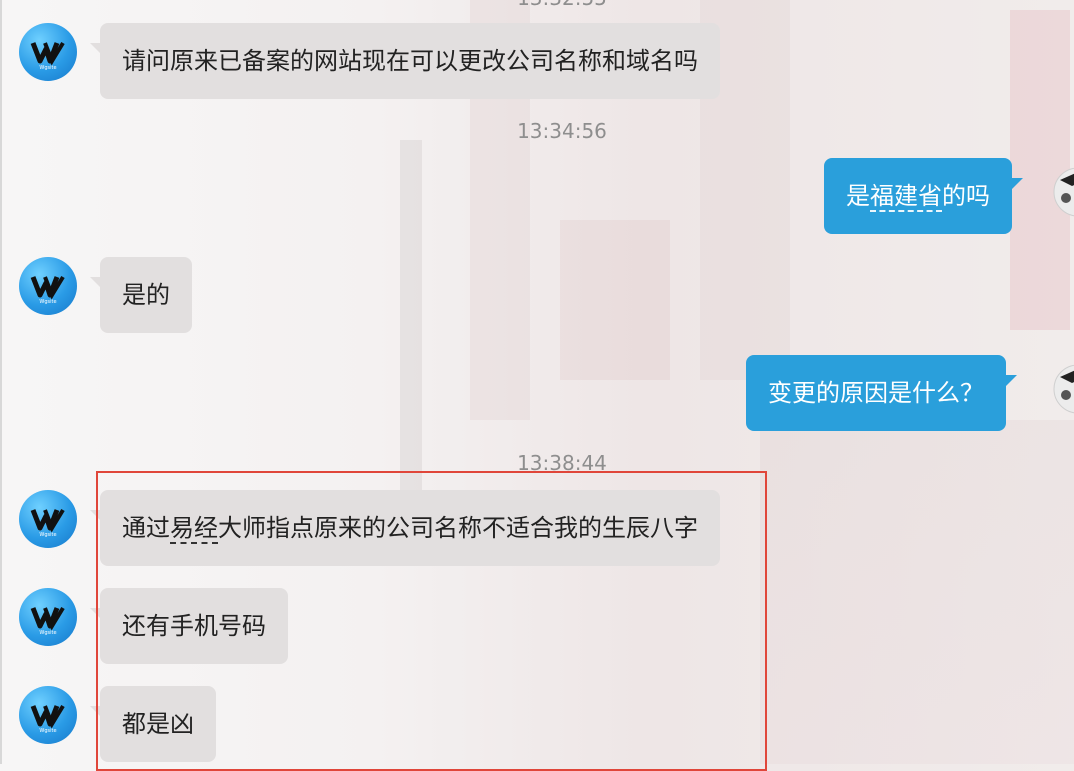  Describe the element at coordinates (410, 61) in the screenshot. I see `message-text: 请问原来已备案的网站现在可以更改公司名称和域名吗` at that location.